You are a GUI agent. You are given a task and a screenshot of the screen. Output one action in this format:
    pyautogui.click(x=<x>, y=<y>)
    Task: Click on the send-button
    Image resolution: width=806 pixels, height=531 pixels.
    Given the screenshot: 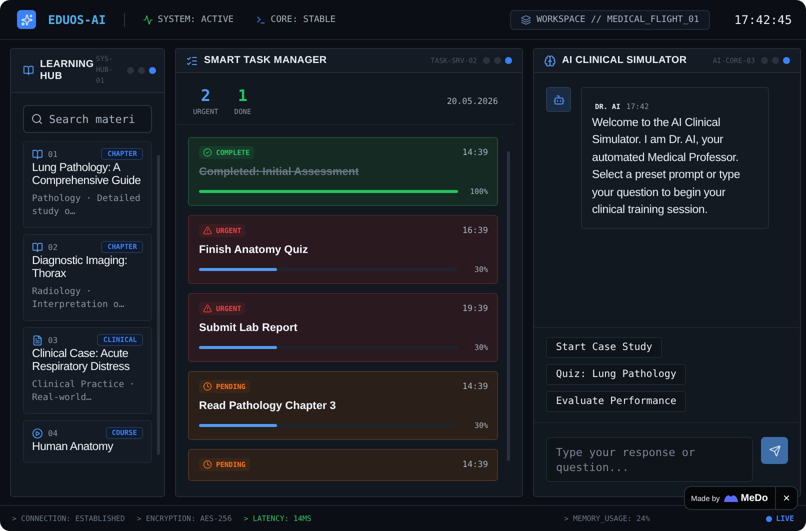 What is the action you would take?
    pyautogui.click(x=774, y=450)
    